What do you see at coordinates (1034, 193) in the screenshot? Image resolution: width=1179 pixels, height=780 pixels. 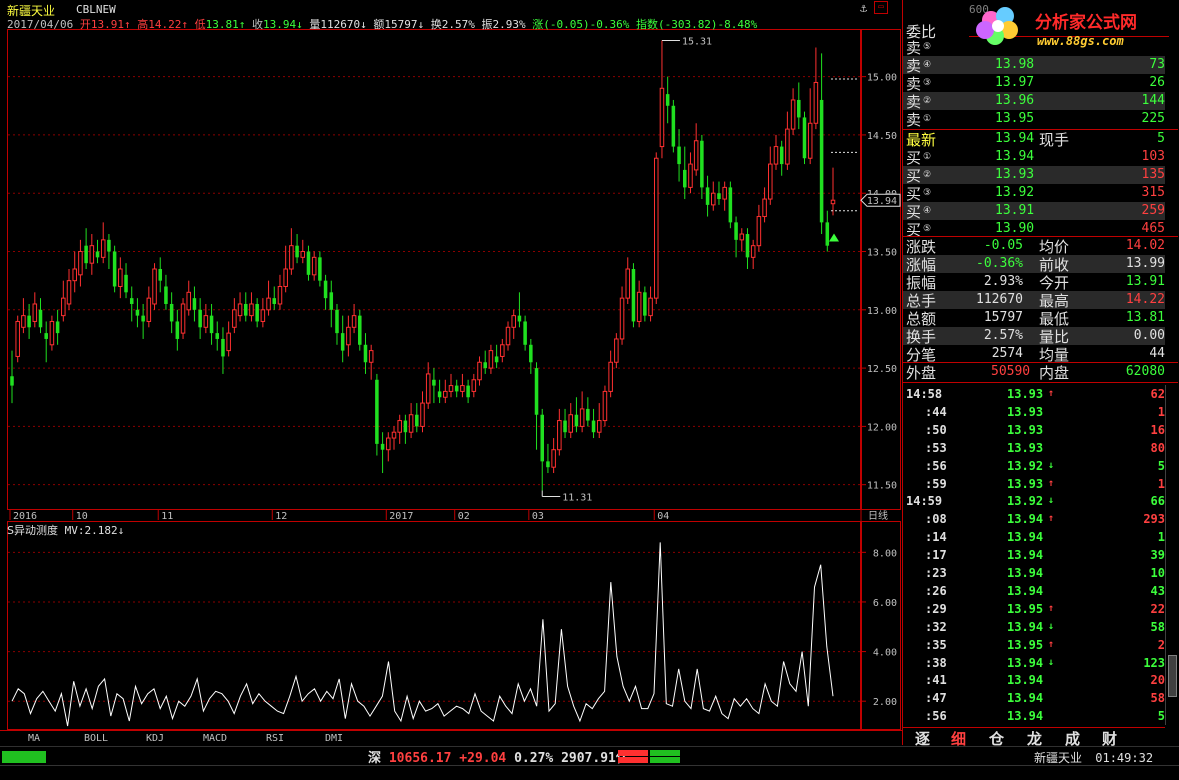 I see `buy-row: 买 ③ 13.92 315` at bounding box center [1034, 193].